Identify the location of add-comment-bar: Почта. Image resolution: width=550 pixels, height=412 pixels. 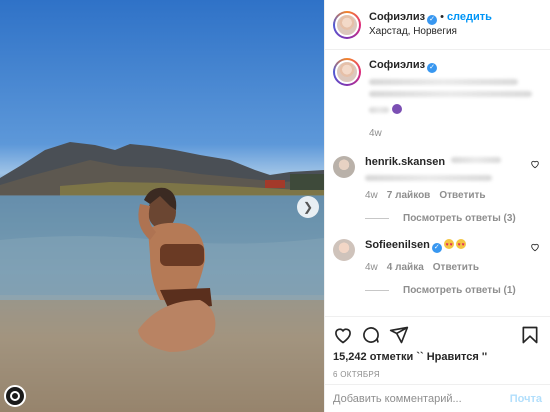
(437, 398).